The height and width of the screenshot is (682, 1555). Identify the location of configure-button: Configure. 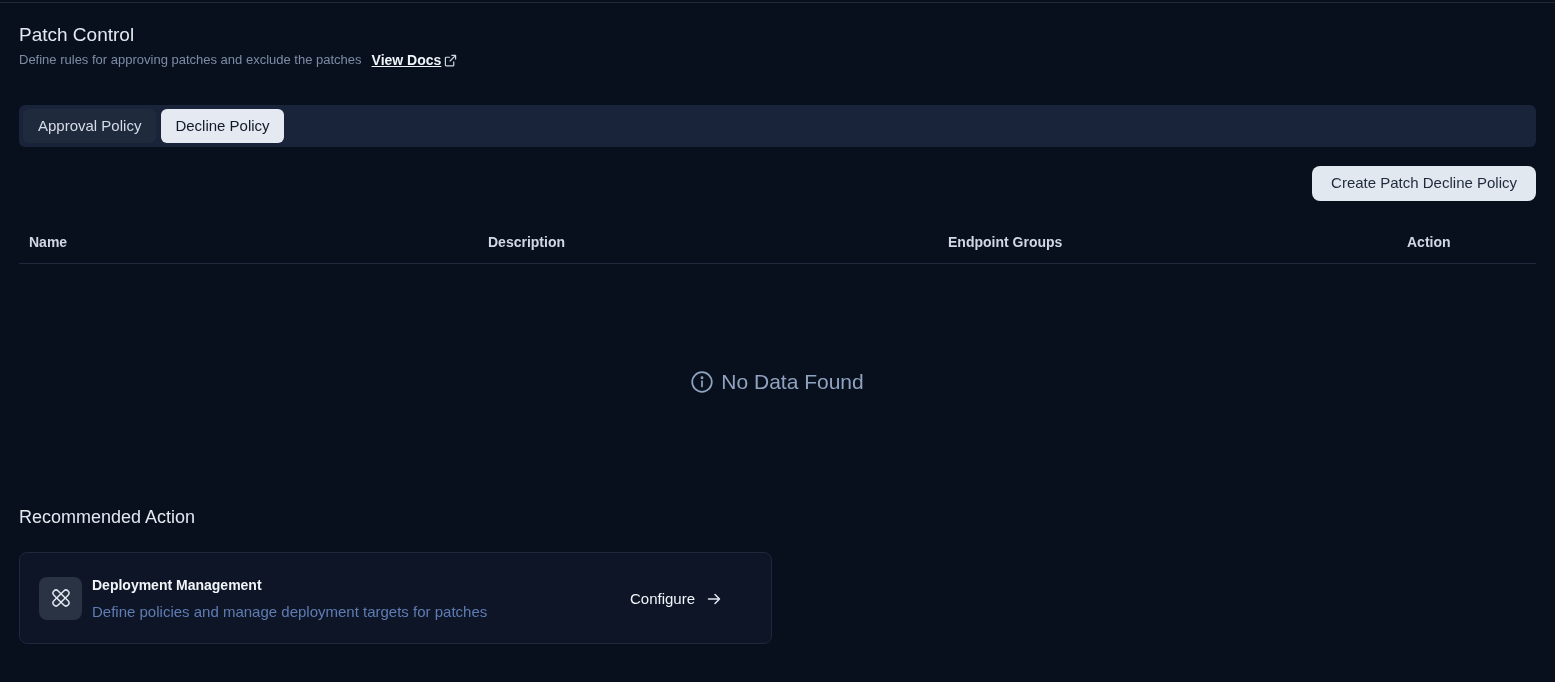
(675, 599).